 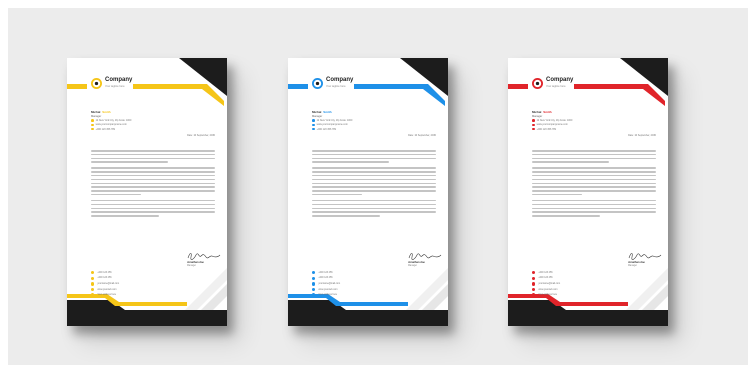 What do you see at coordinates (647, 289) in the screenshot?
I see `footer-grey-stripe` at bounding box center [647, 289].